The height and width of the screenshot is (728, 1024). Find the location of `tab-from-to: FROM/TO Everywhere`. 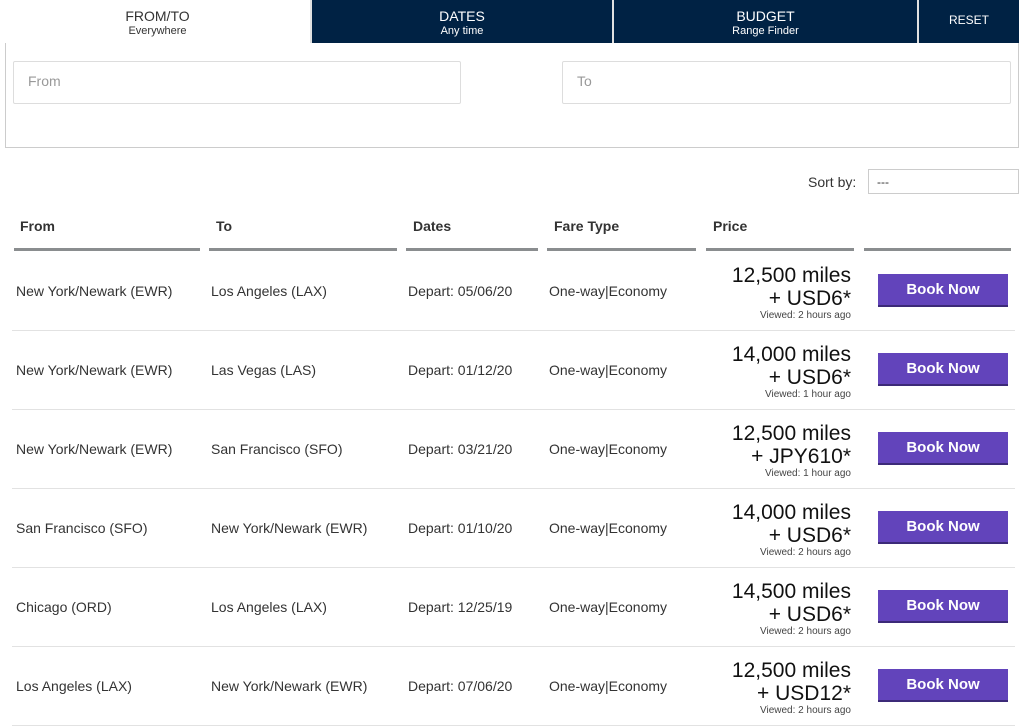

tab-from-to: FROM/TO Everywhere is located at coordinates (157, 21).